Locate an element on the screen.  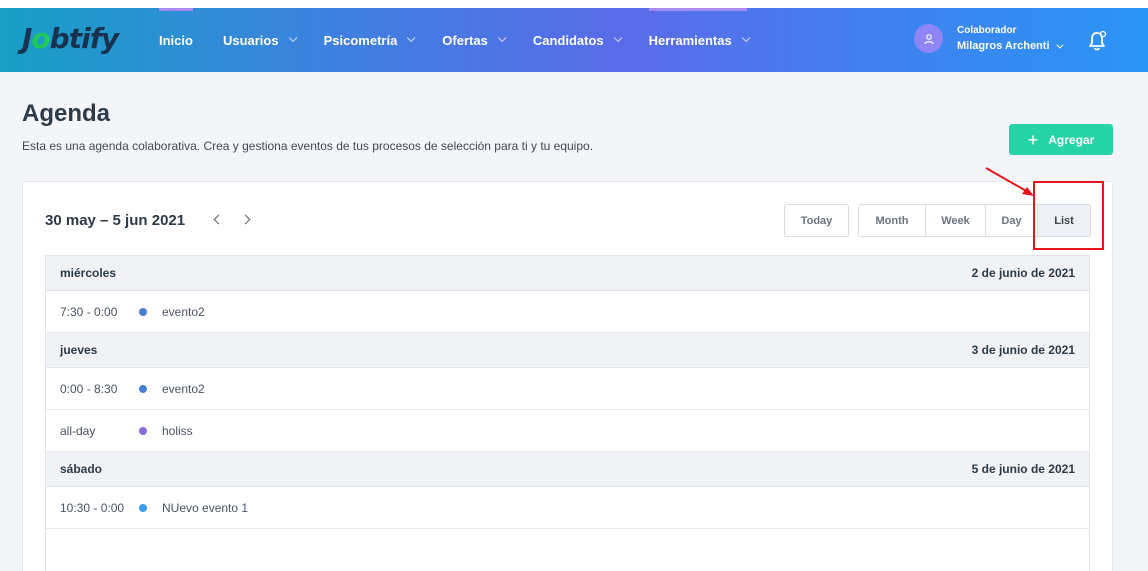
bell-icon is located at coordinates (1098, 40).